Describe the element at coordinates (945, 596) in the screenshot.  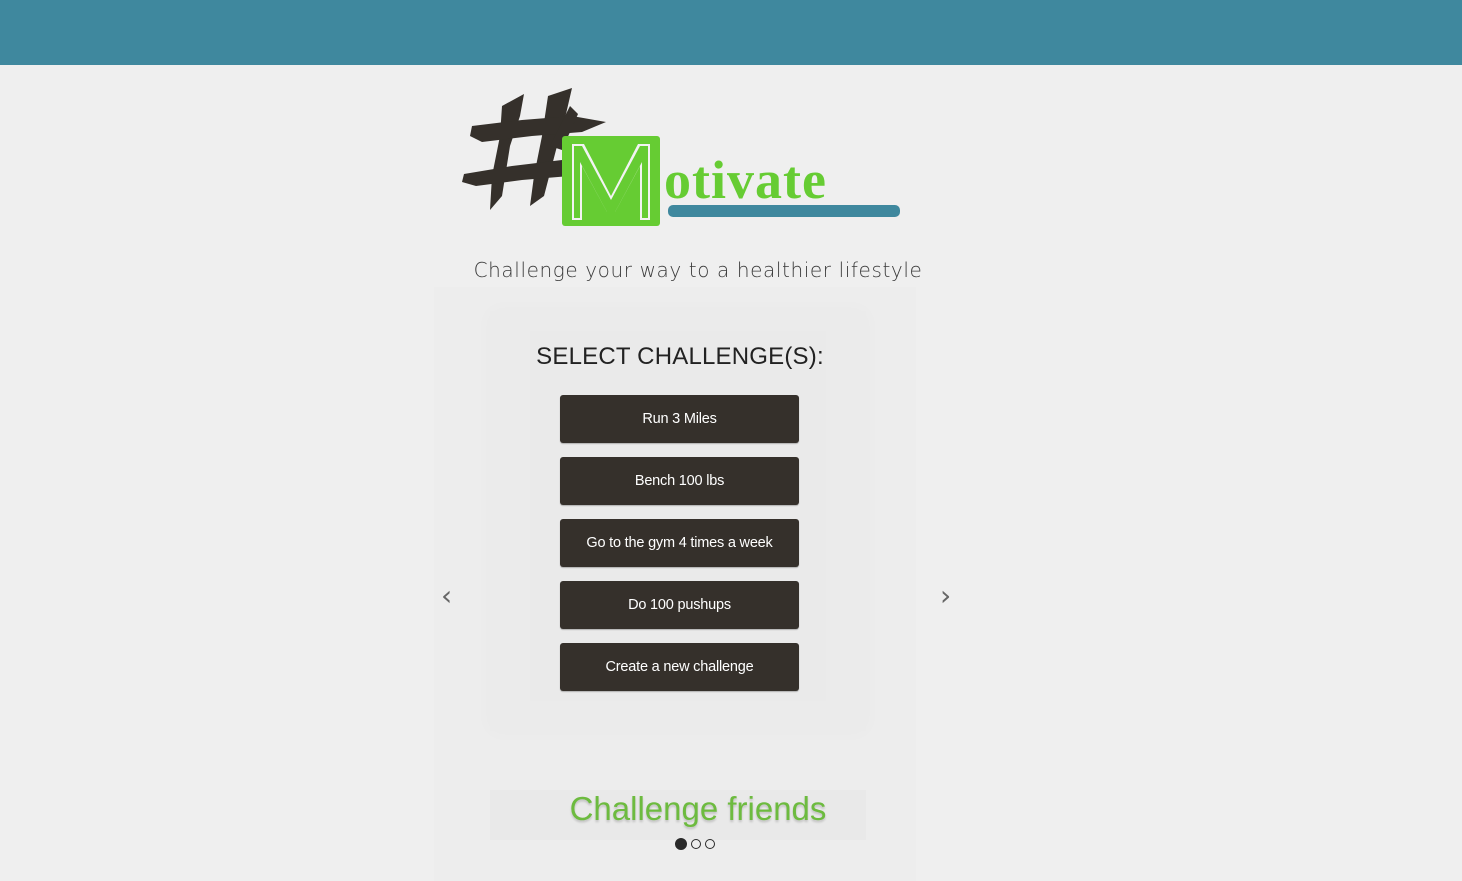
I see `carousel-next-arrow-icon: ›` at that location.